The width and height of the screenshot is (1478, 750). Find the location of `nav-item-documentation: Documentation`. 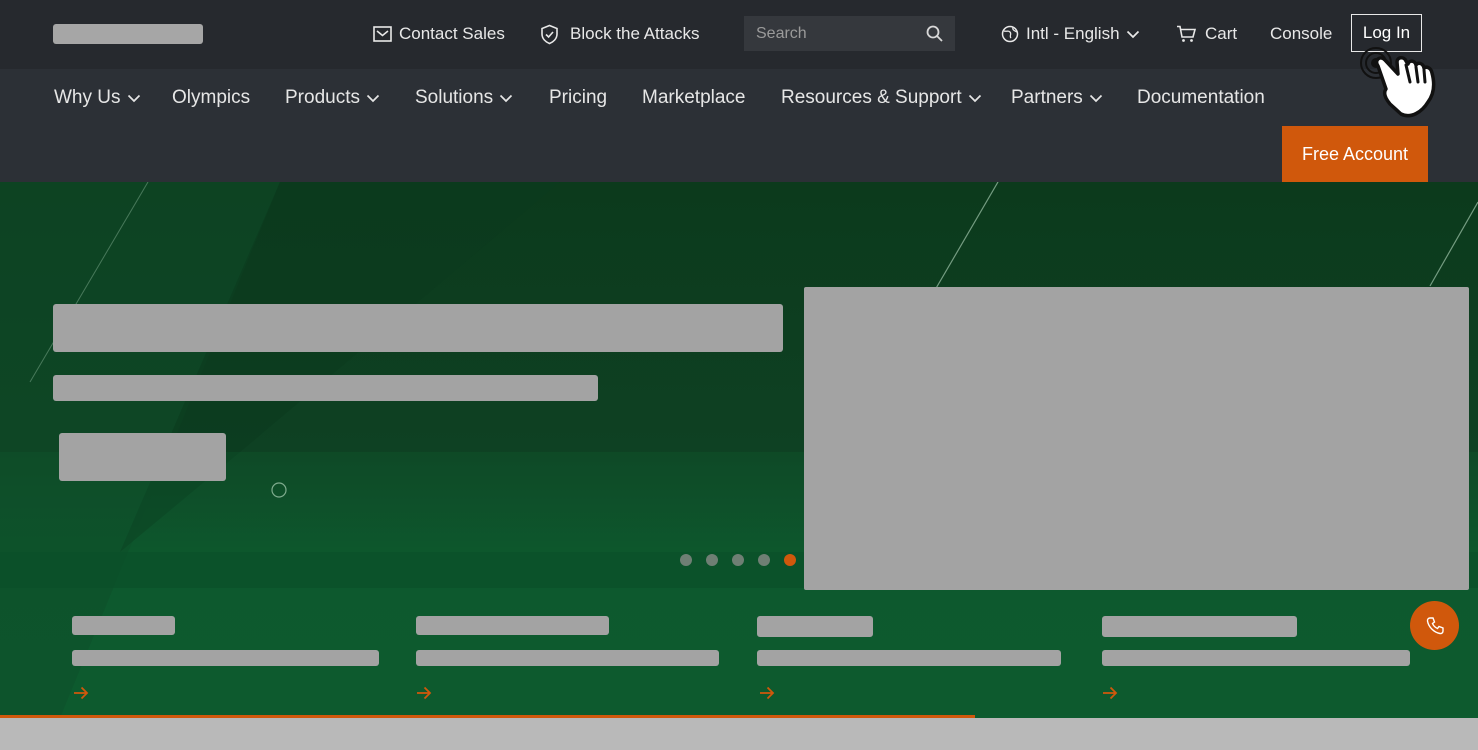

nav-item-documentation: Documentation is located at coordinates (1201, 98).